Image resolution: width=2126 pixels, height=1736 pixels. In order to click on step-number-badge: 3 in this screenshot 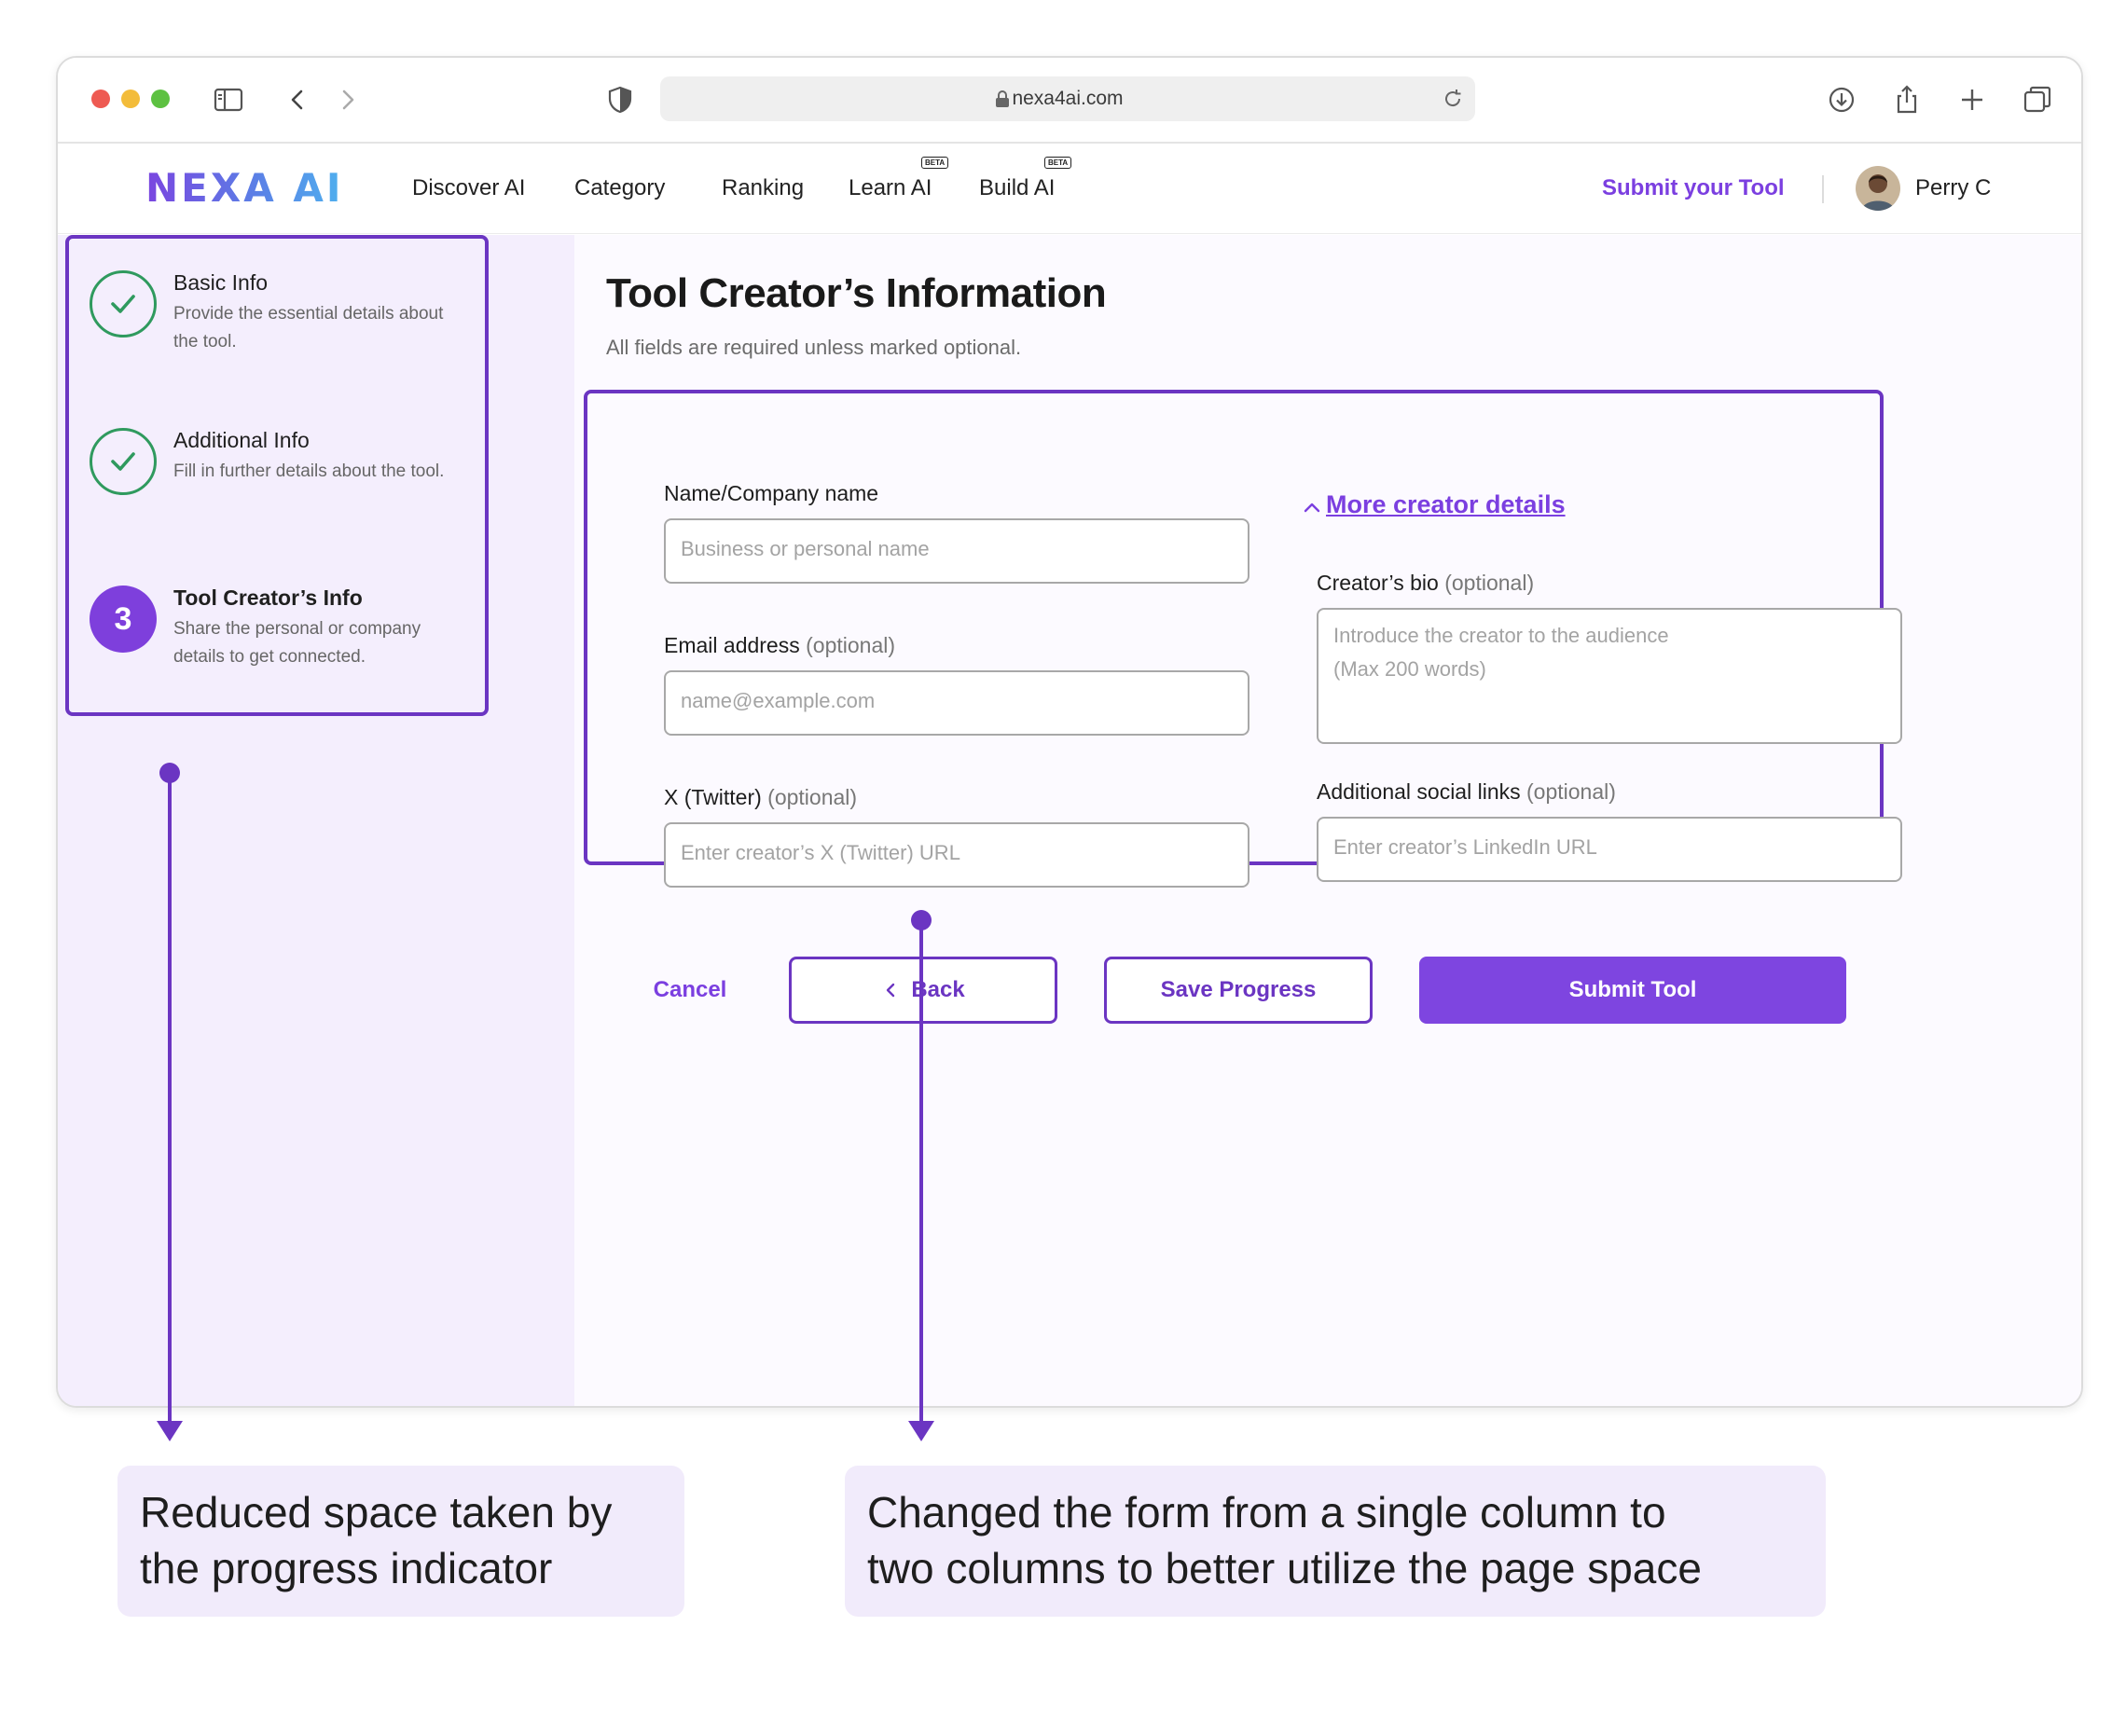, I will do `click(123, 619)`.